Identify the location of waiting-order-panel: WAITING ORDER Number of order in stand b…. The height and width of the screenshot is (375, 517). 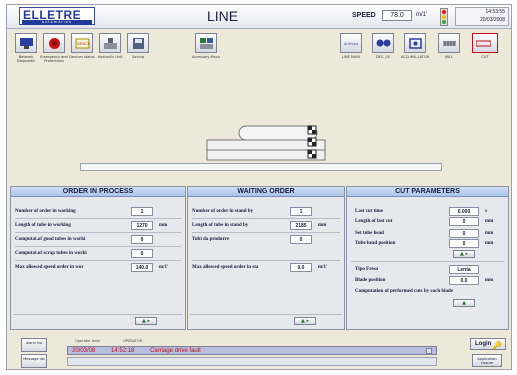
(266, 258).